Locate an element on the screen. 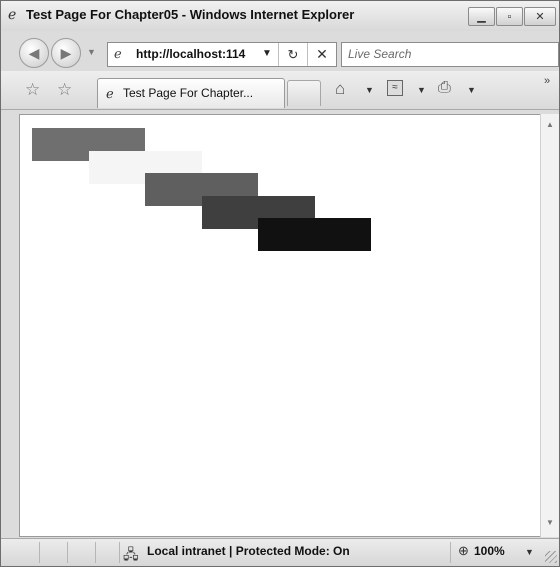  maximize-button: ▫ is located at coordinates (509, 16).